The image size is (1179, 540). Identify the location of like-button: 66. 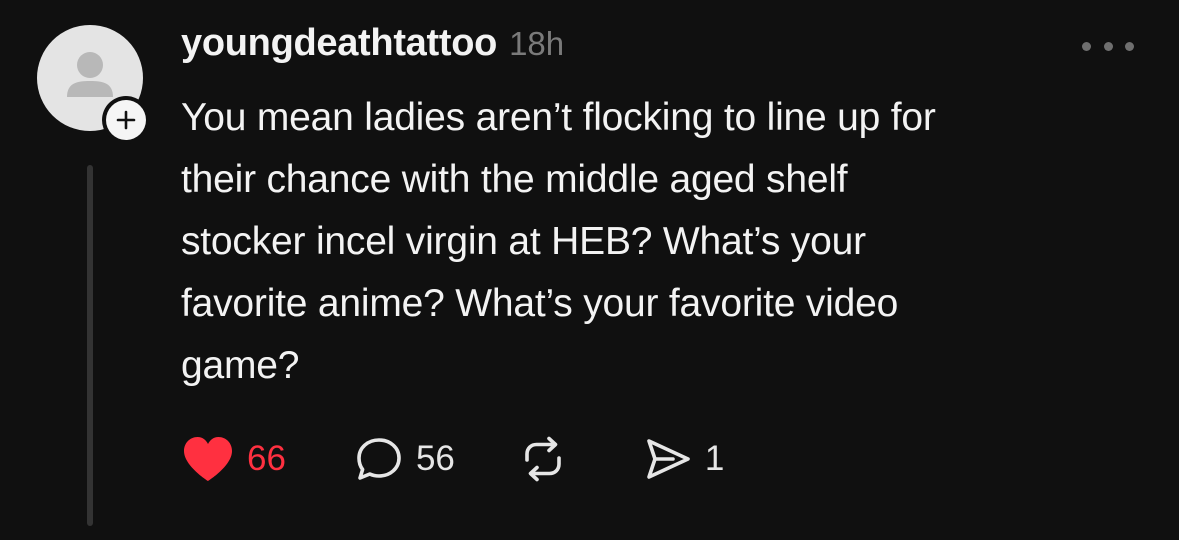
(233, 459).